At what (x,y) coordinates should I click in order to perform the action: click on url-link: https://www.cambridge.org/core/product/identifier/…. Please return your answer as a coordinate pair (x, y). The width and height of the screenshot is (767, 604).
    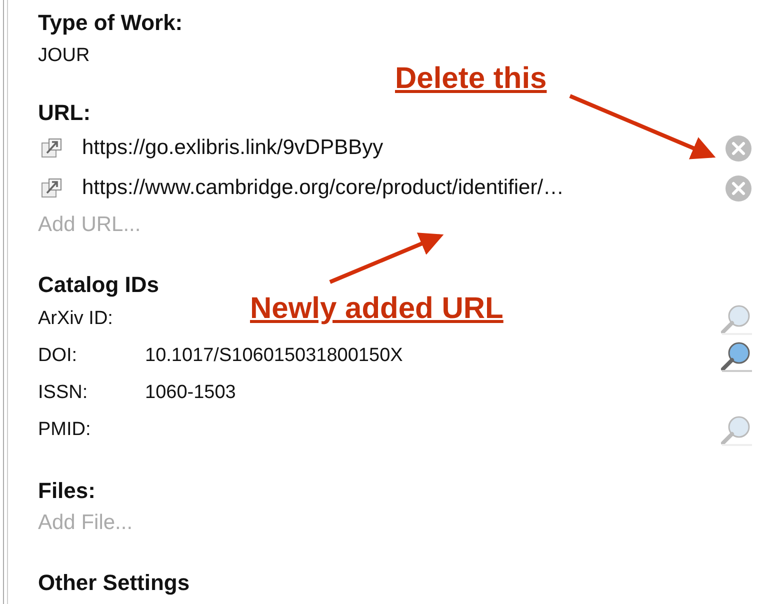
    Looking at the image, I should click on (403, 188).